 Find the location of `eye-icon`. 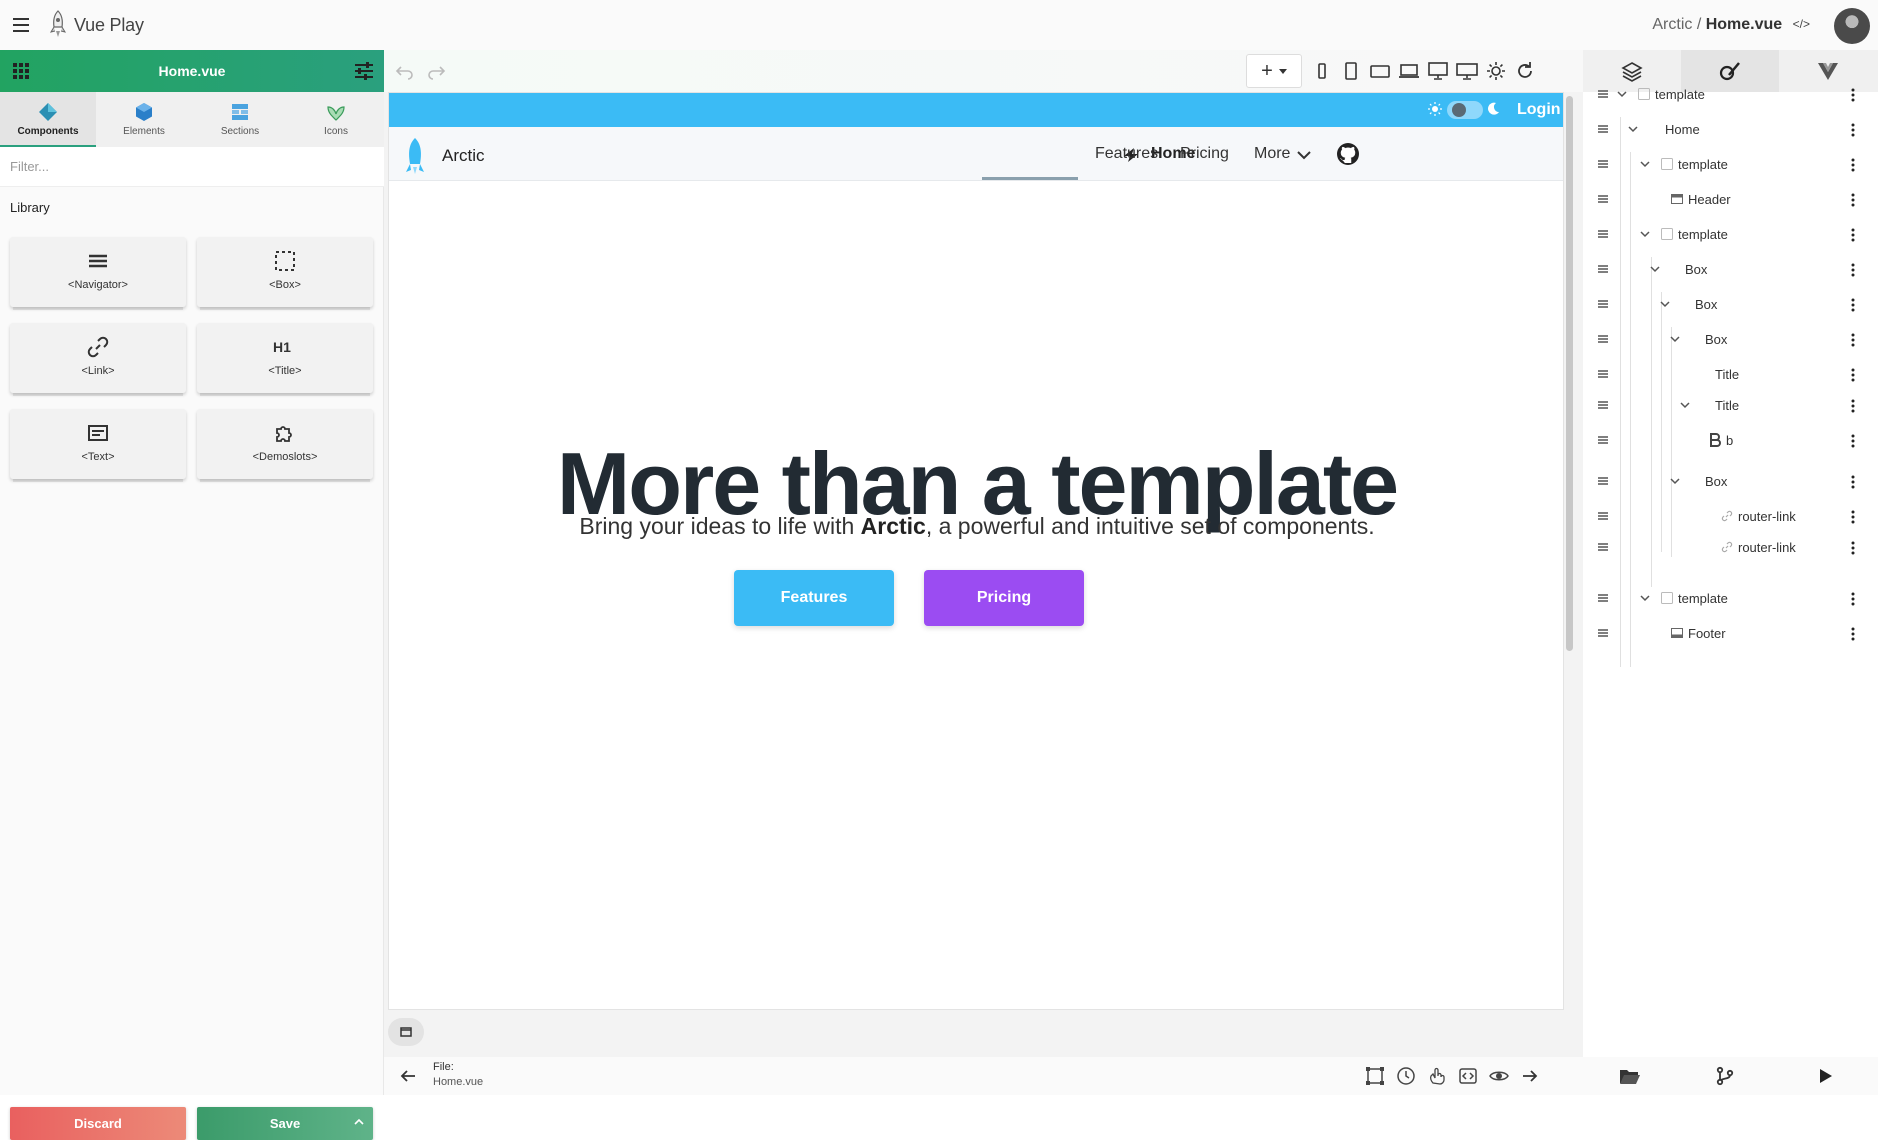

eye-icon is located at coordinates (1499, 1076).